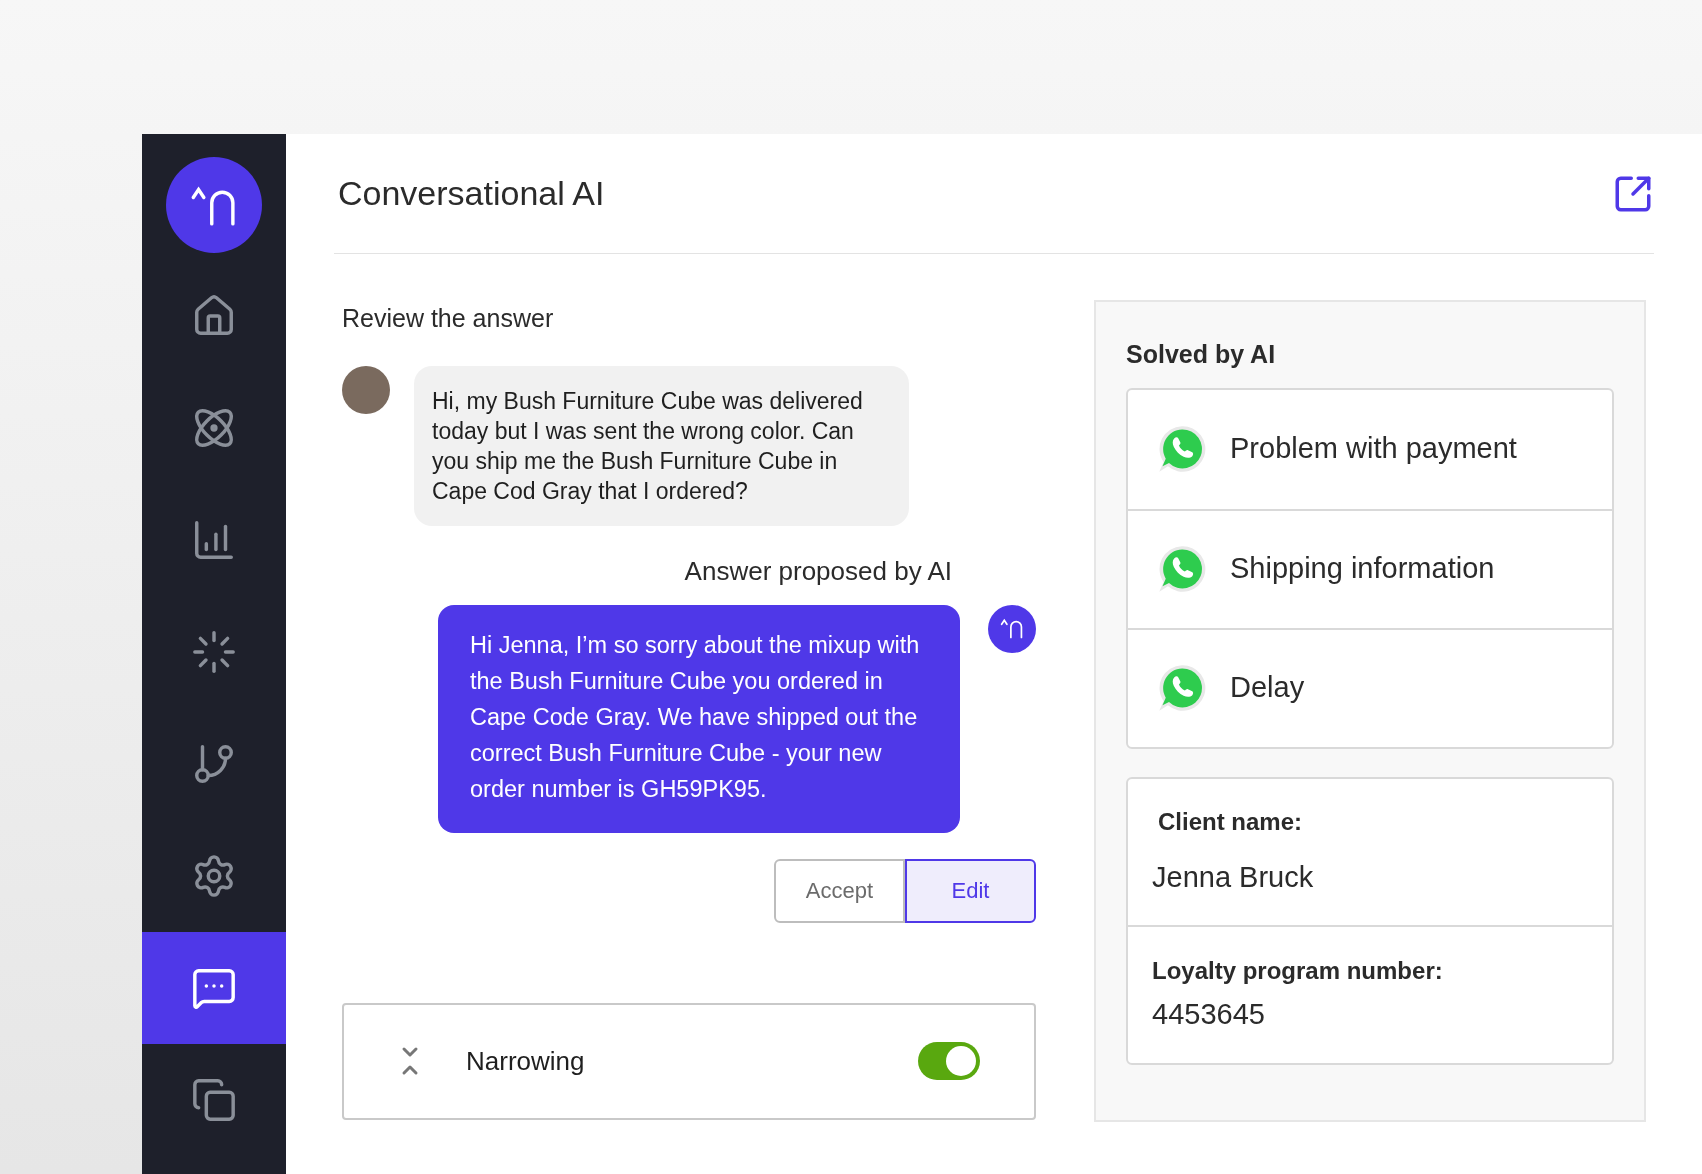 Image resolution: width=1702 pixels, height=1174 pixels. What do you see at coordinates (1373, 449) in the screenshot?
I see `topic-label: Problem with payment` at bounding box center [1373, 449].